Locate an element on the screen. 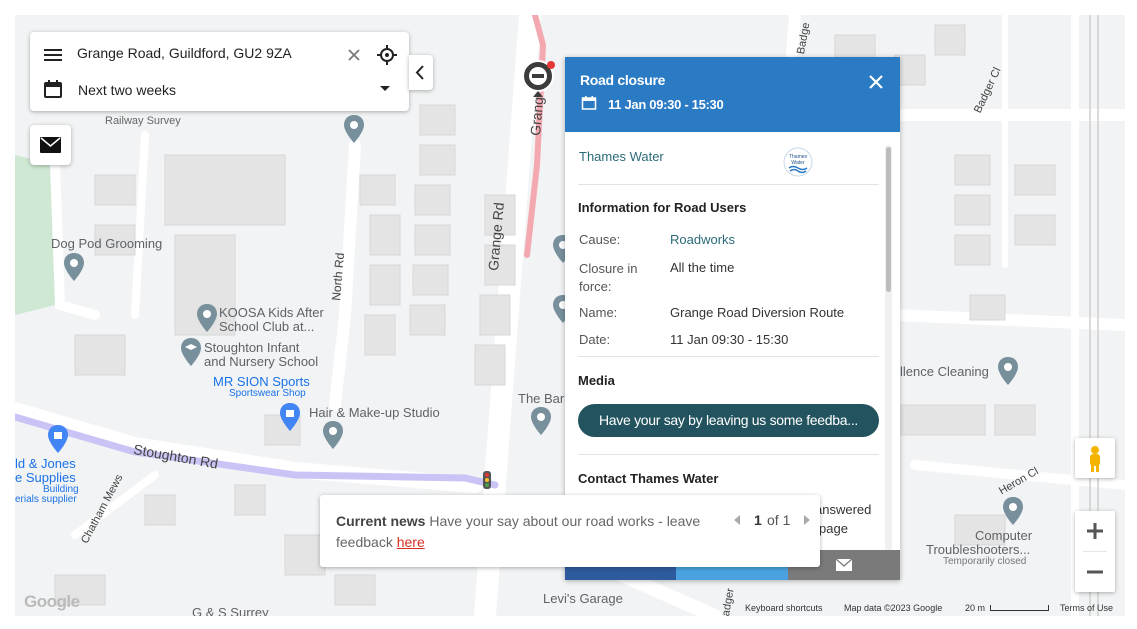 The height and width of the screenshot is (629, 1137). label-jones-1: ld & Jones is located at coordinates (45, 463).